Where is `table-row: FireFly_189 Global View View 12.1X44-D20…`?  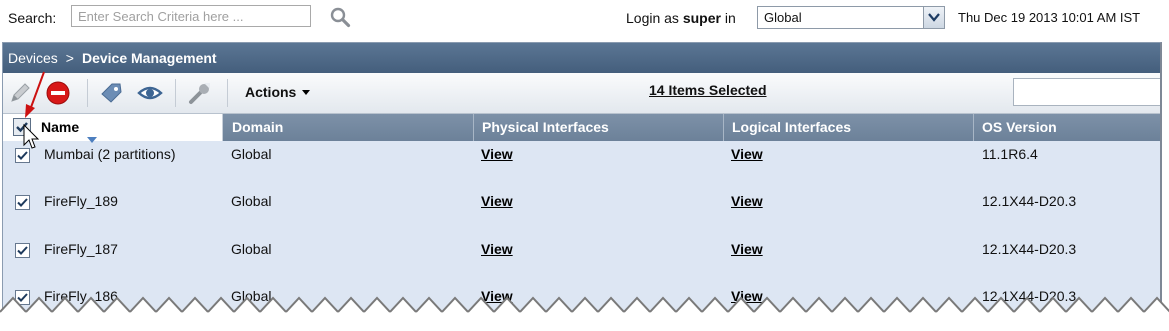
table-row: FireFly_189 Global View View 12.1X44-D20… is located at coordinates (581, 216).